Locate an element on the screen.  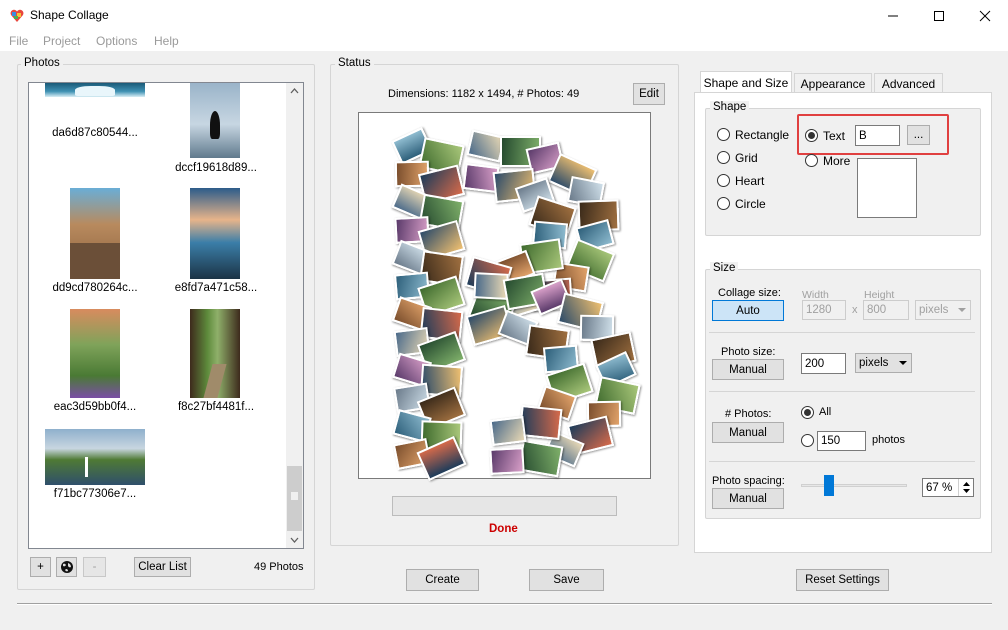
collage-unit-select: pixels is located at coordinates (943, 310).